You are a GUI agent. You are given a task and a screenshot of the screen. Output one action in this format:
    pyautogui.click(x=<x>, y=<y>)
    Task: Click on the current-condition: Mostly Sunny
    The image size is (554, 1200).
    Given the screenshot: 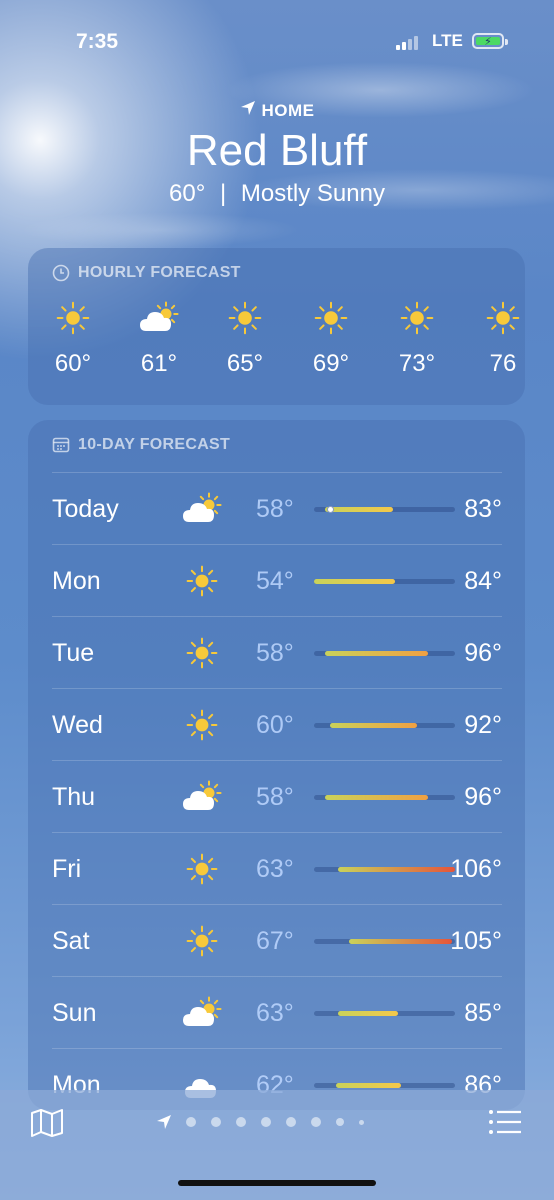 What is the action you would take?
    pyautogui.click(x=312, y=193)
    